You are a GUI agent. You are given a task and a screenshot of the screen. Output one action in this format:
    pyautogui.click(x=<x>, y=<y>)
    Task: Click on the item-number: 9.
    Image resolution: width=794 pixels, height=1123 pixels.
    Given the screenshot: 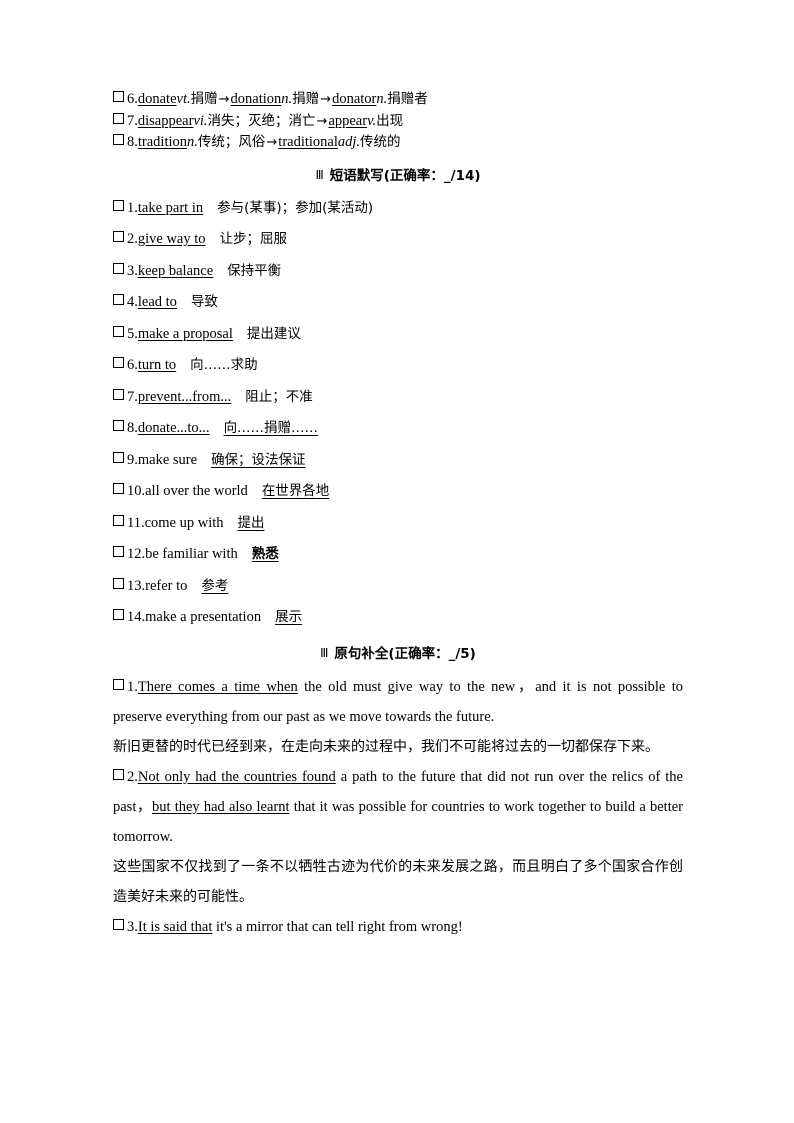 What is the action you would take?
    pyautogui.click(x=132, y=459)
    